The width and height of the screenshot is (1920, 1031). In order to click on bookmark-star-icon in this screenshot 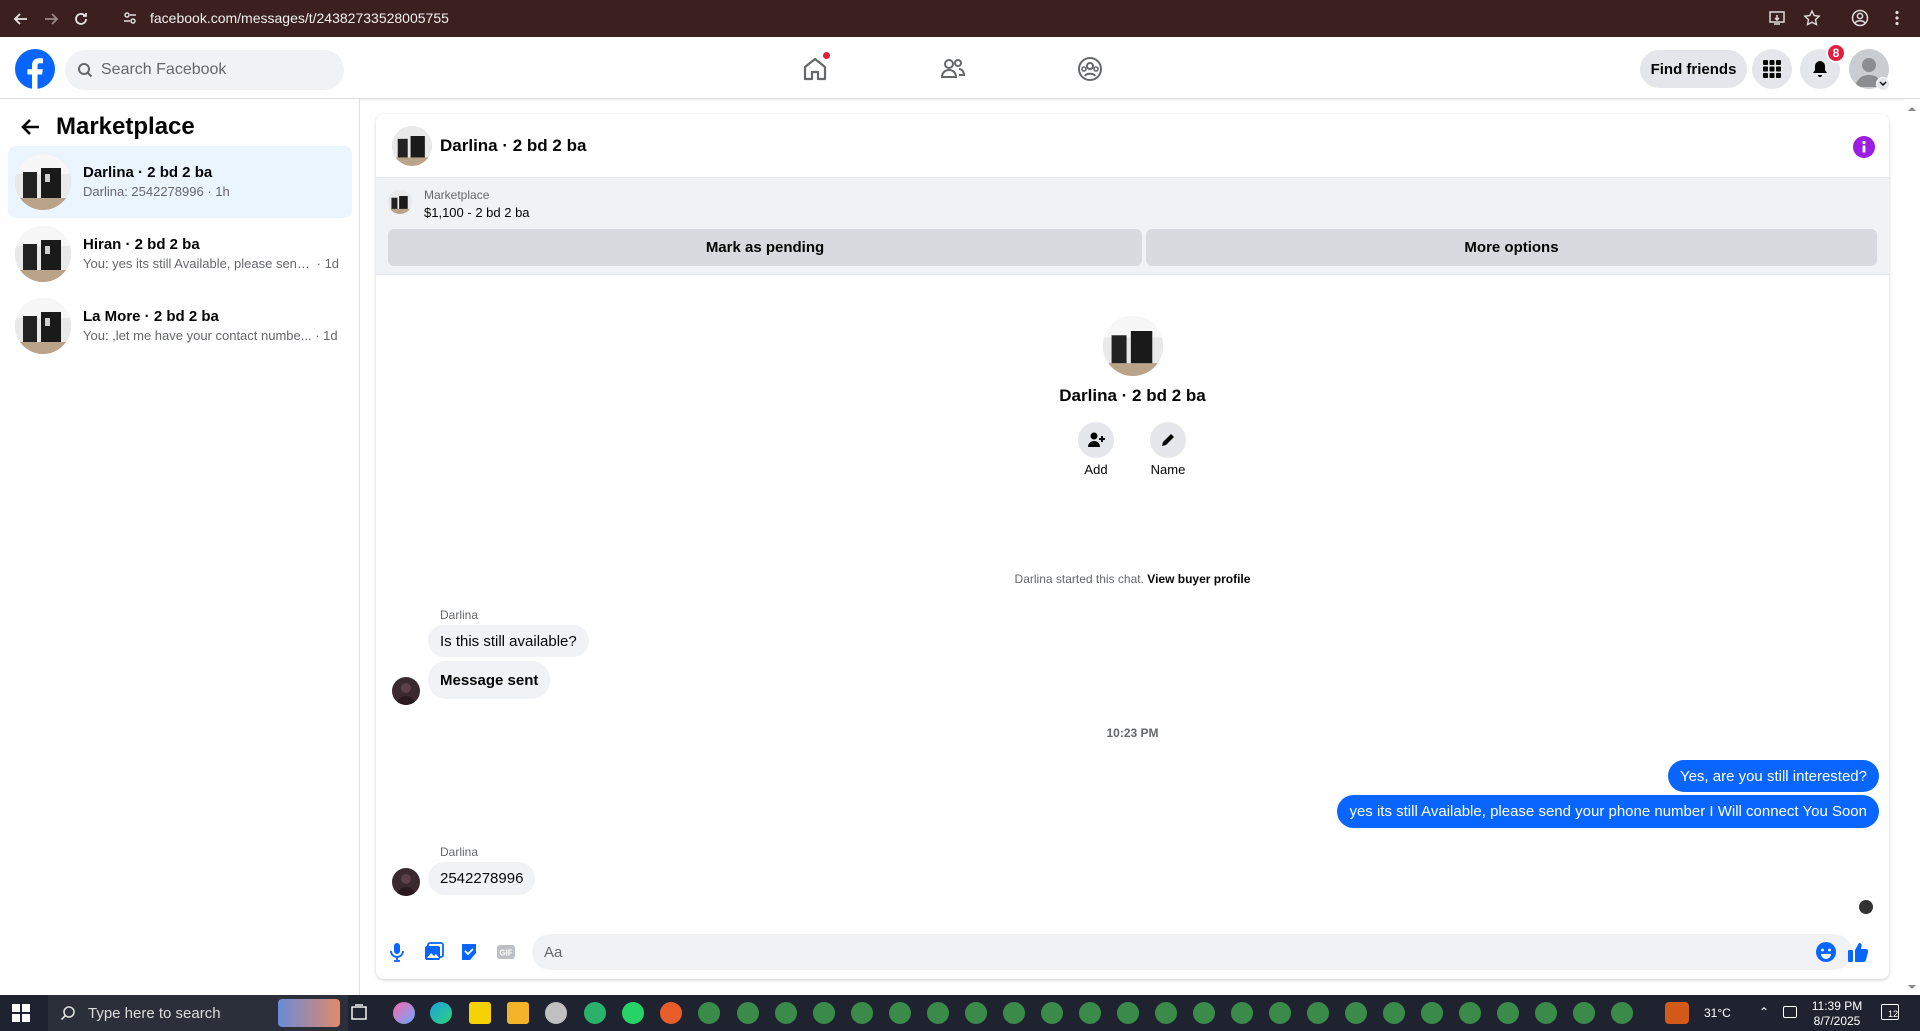, I will do `click(1812, 18)`.